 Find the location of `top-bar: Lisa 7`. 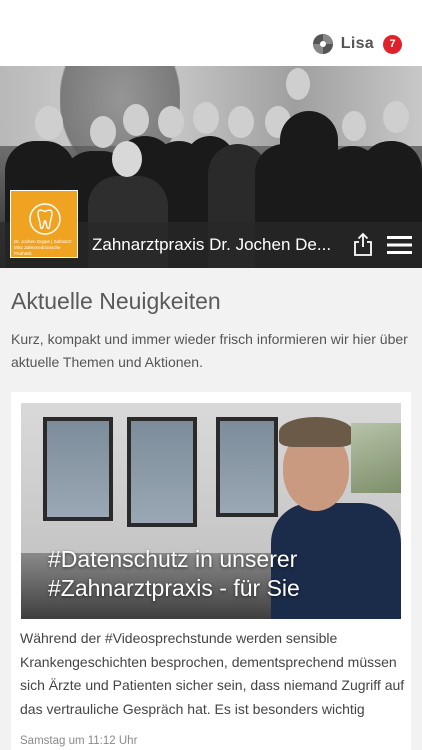

top-bar: Lisa 7 is located at coordinates (211, 33).